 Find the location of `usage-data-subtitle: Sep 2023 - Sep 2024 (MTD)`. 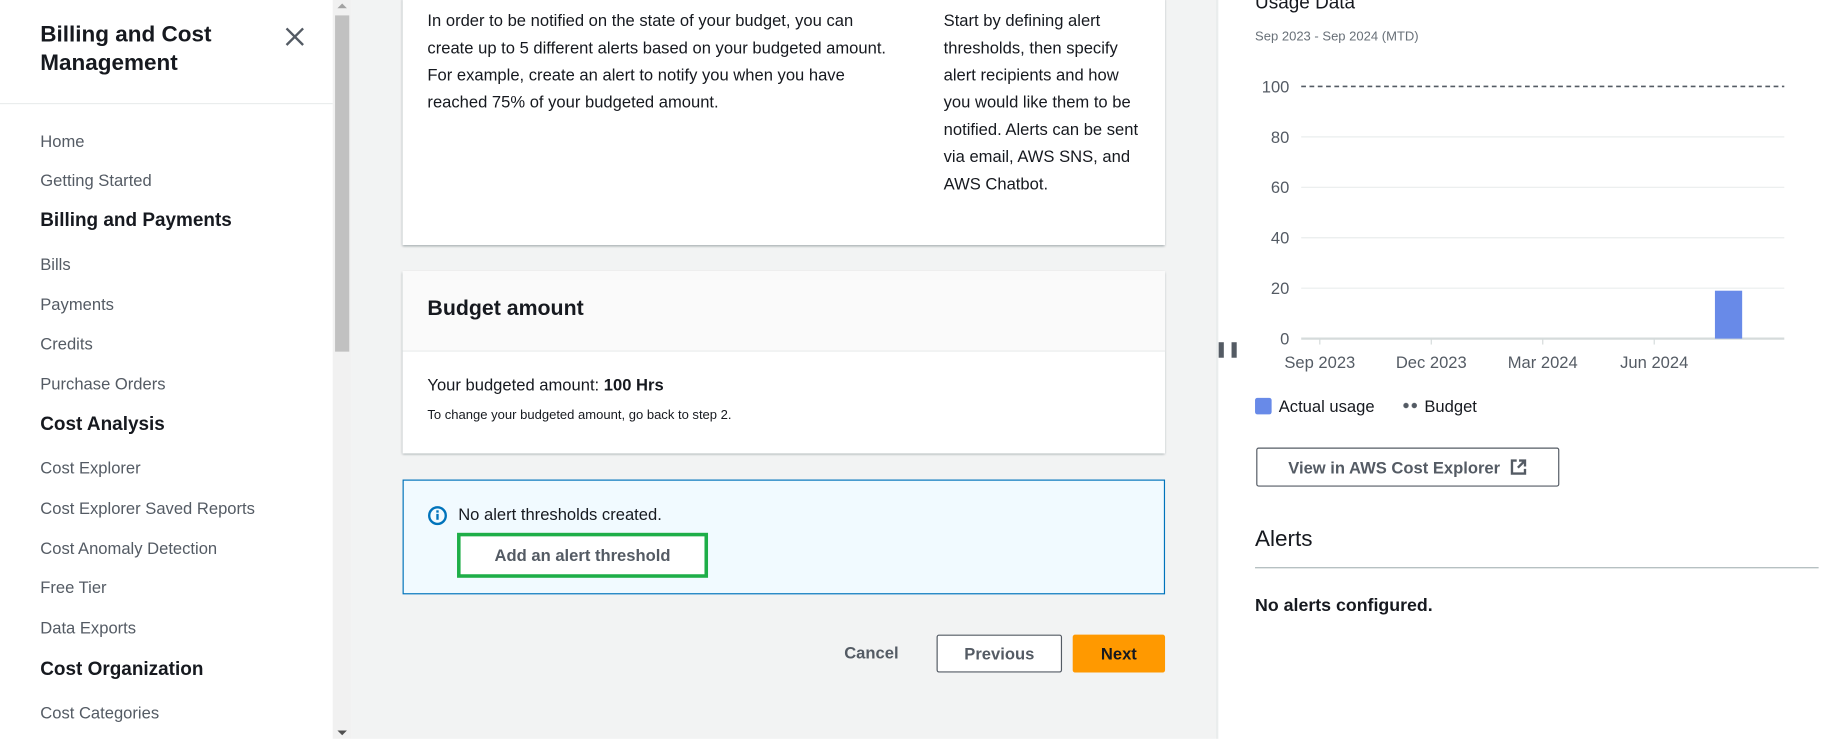

usage-data-subtitle: Sep 2023 - Sep 2024 (MTD) is located at coordinates (1337, 36).